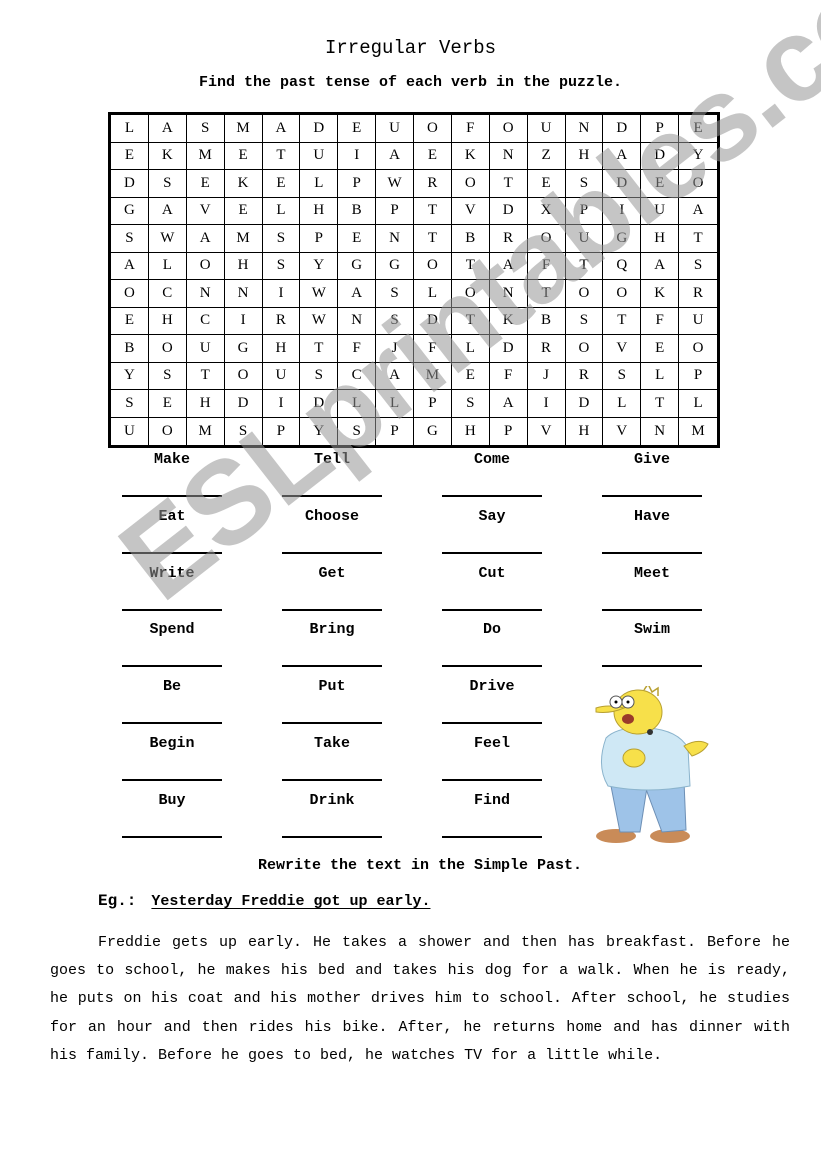 This screenshot has height=1169, width=821. Describe the element at coordinates (546, 156) in the screenshot. I see `grid-cell: Z` at that location.